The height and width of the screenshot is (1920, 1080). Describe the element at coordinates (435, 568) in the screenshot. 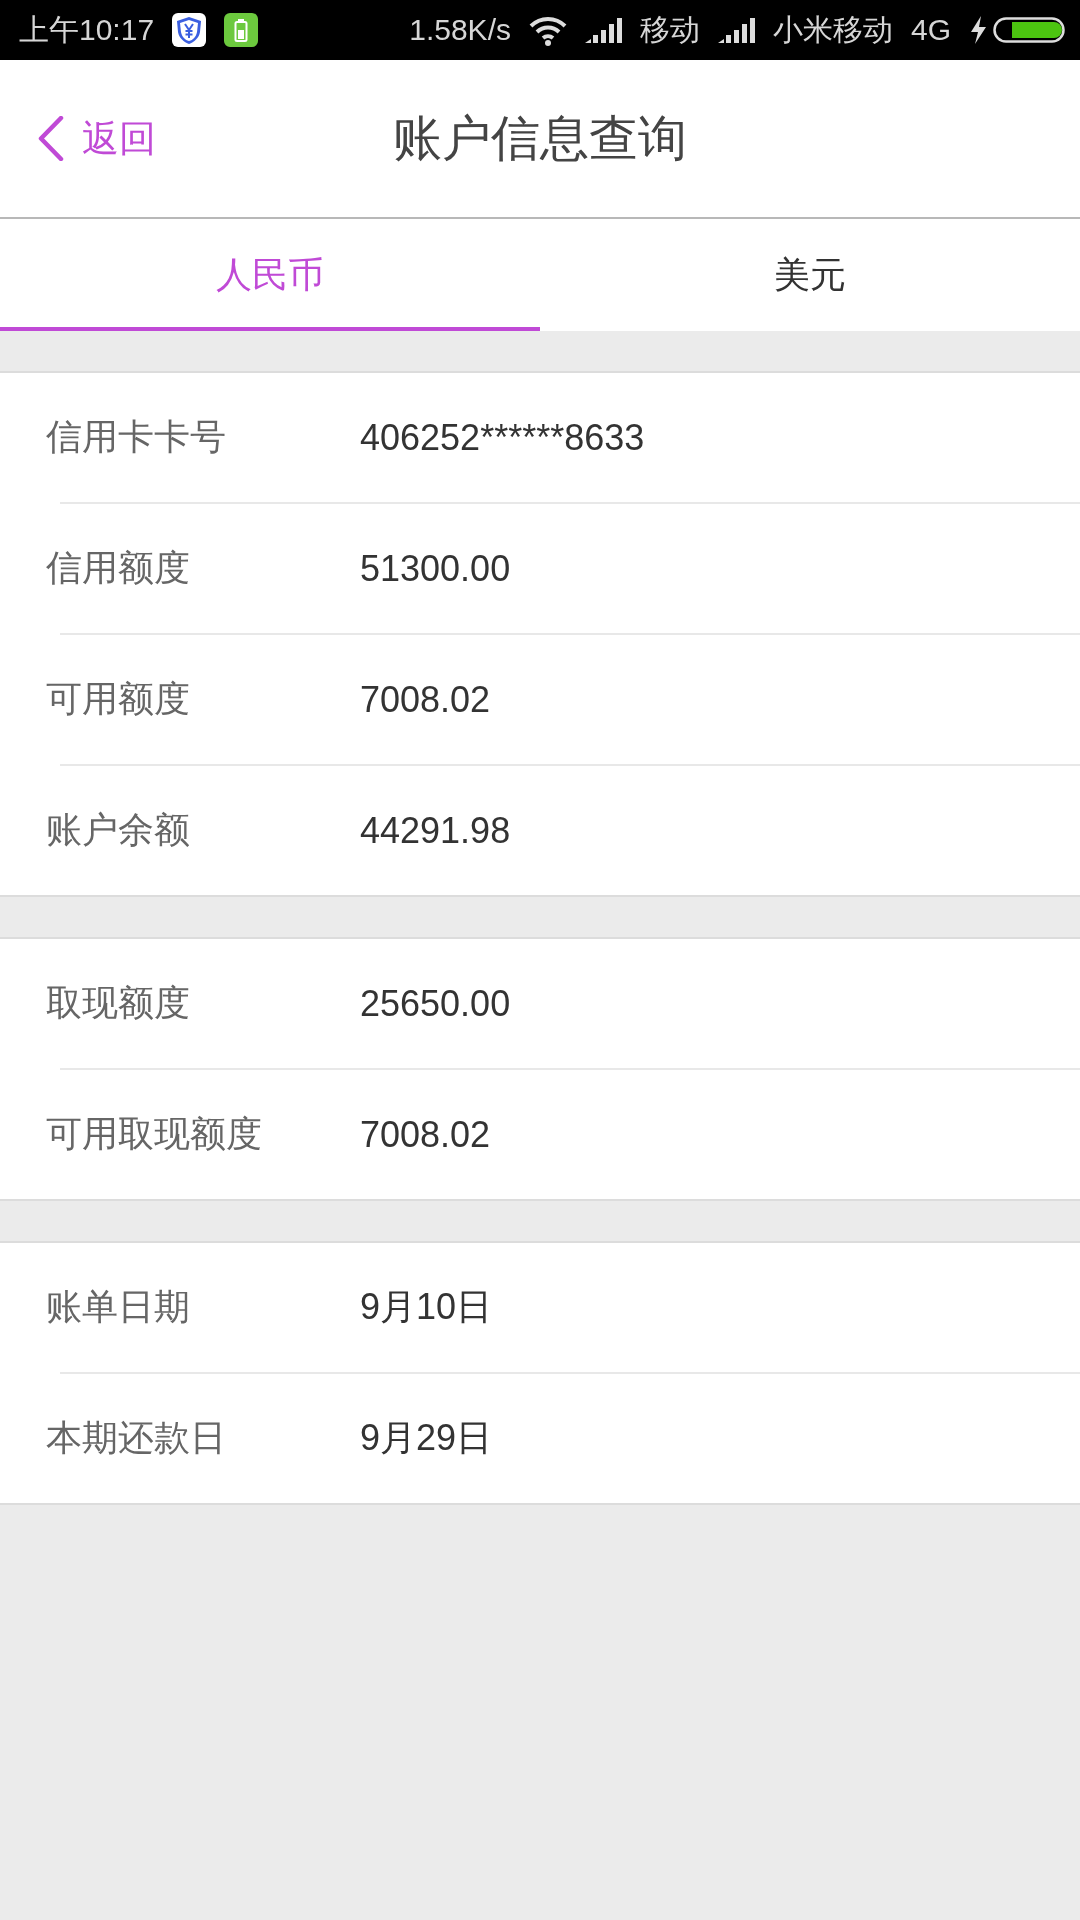

I see `field-value: 51300.00` at that location.